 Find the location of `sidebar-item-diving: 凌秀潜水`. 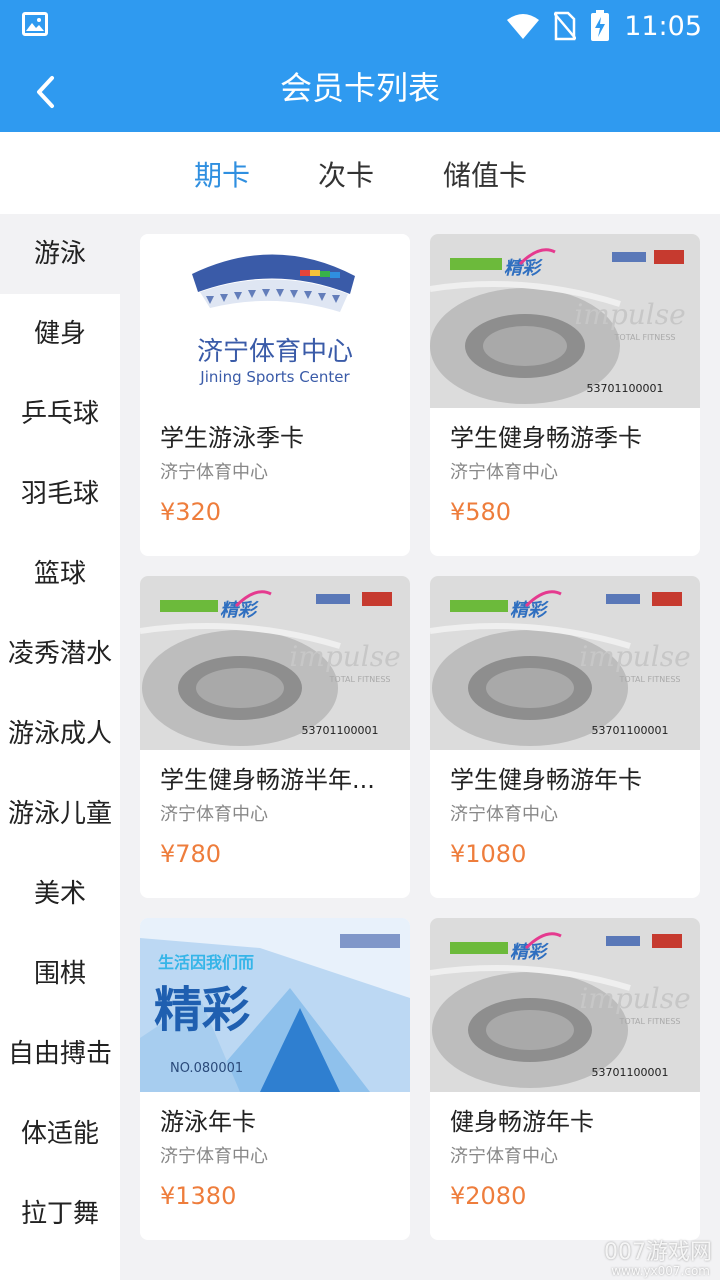

sidebar-item-diving: 凌秀潜水 is located at coordinates (60, 654).